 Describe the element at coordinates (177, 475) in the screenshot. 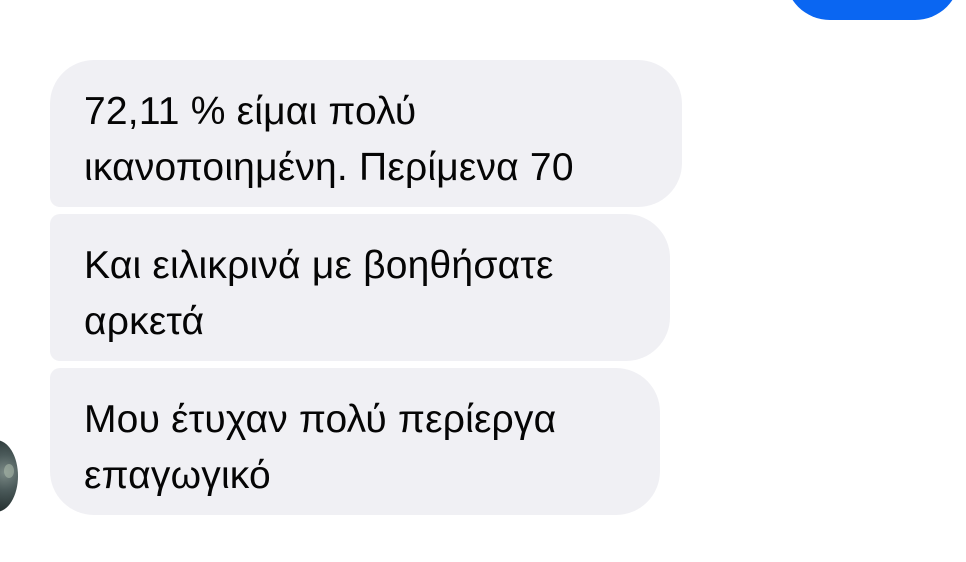

I see `message-text: επαγωγικό` at that location.